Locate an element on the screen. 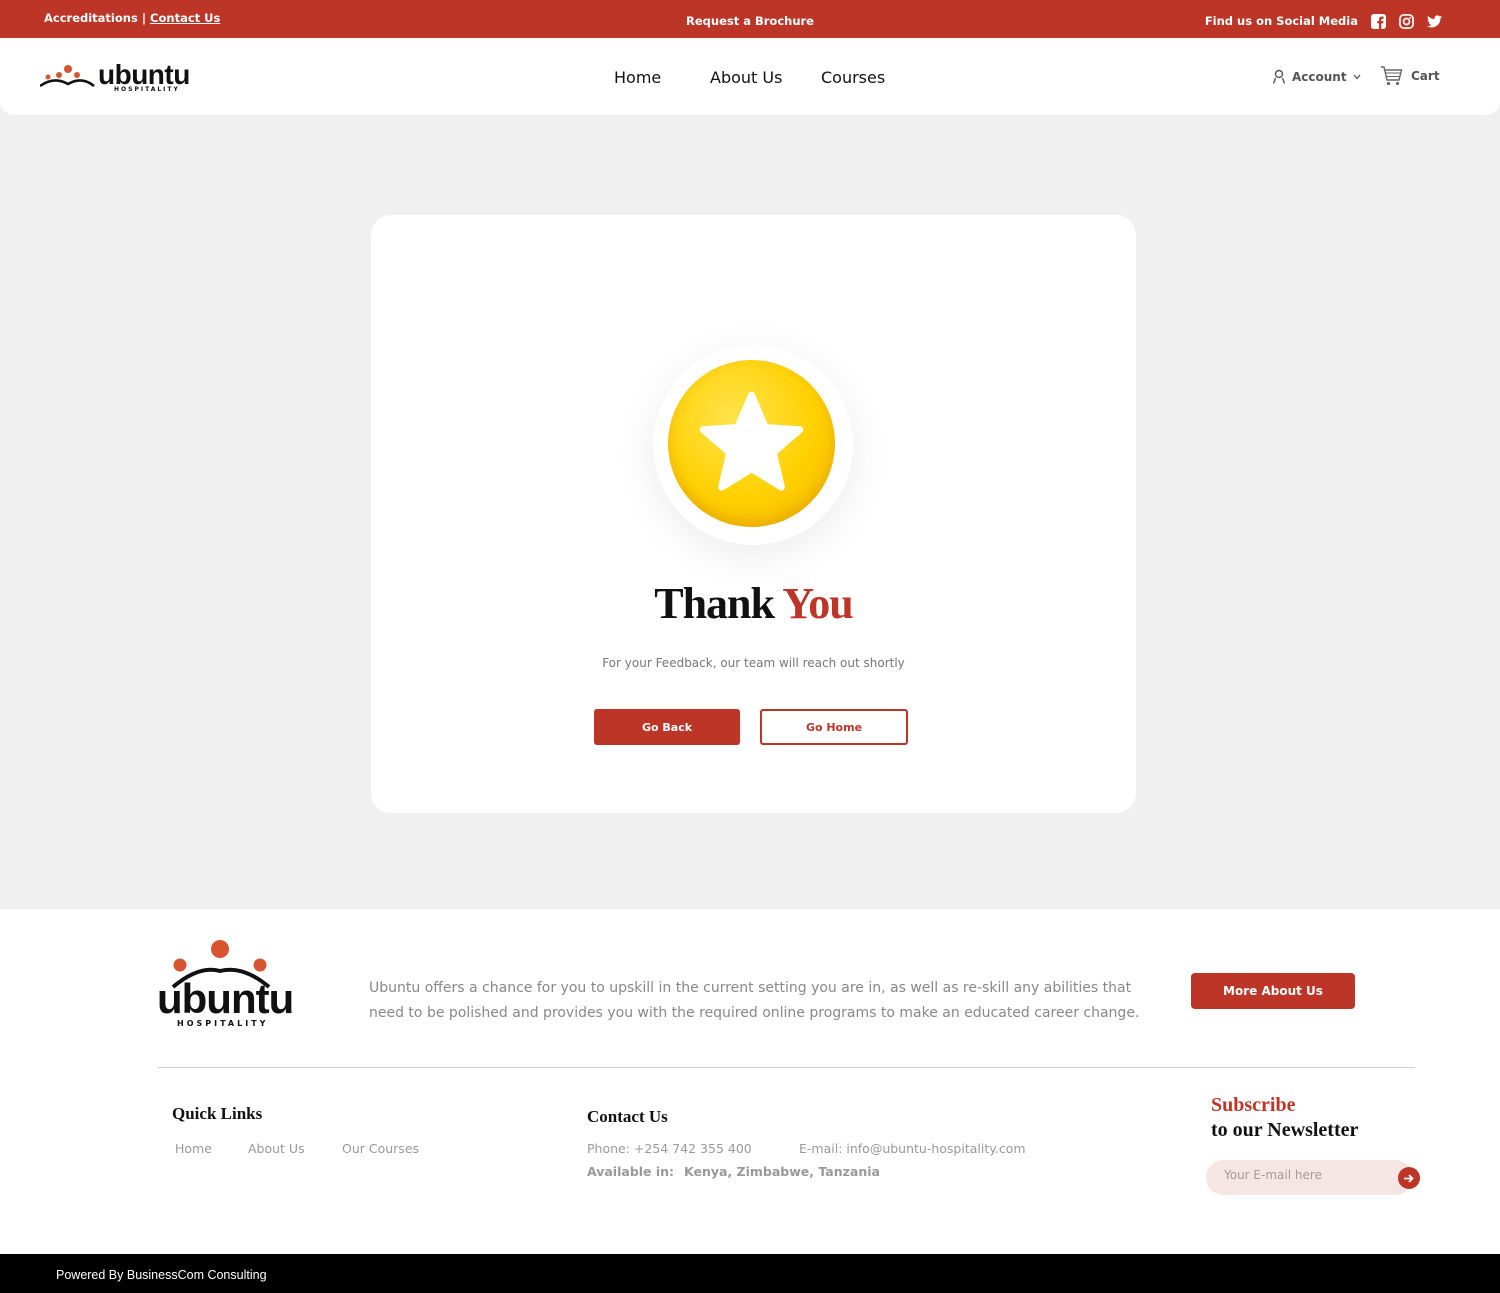 The height and width of the screenshot is (1293, 1500). subscribe-arrow-button is located at coordinates (1409, 1178).